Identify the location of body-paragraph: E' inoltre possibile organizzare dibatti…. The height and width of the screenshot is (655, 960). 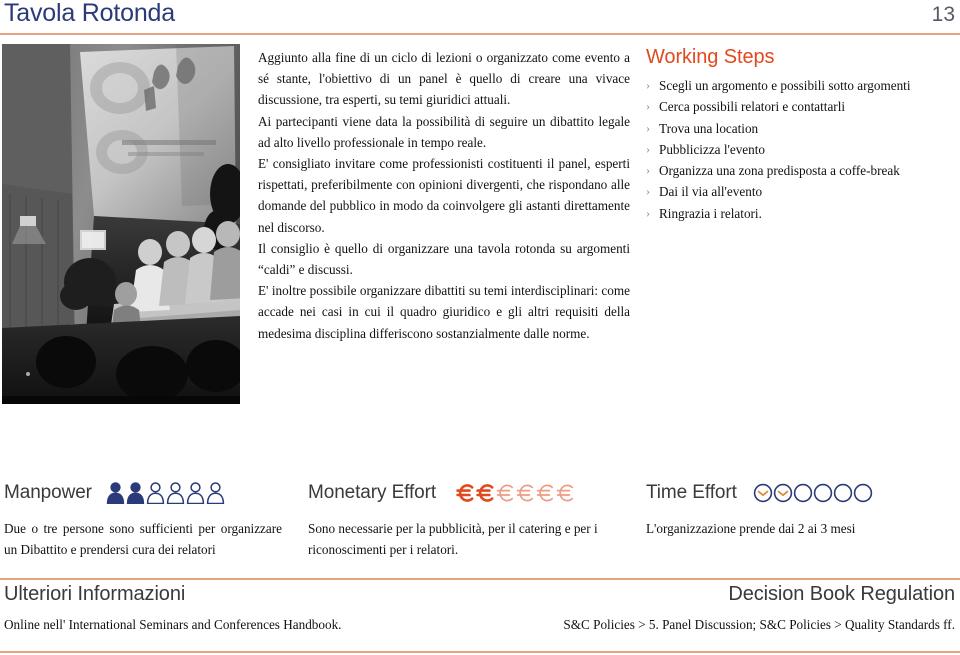
(444, 312).